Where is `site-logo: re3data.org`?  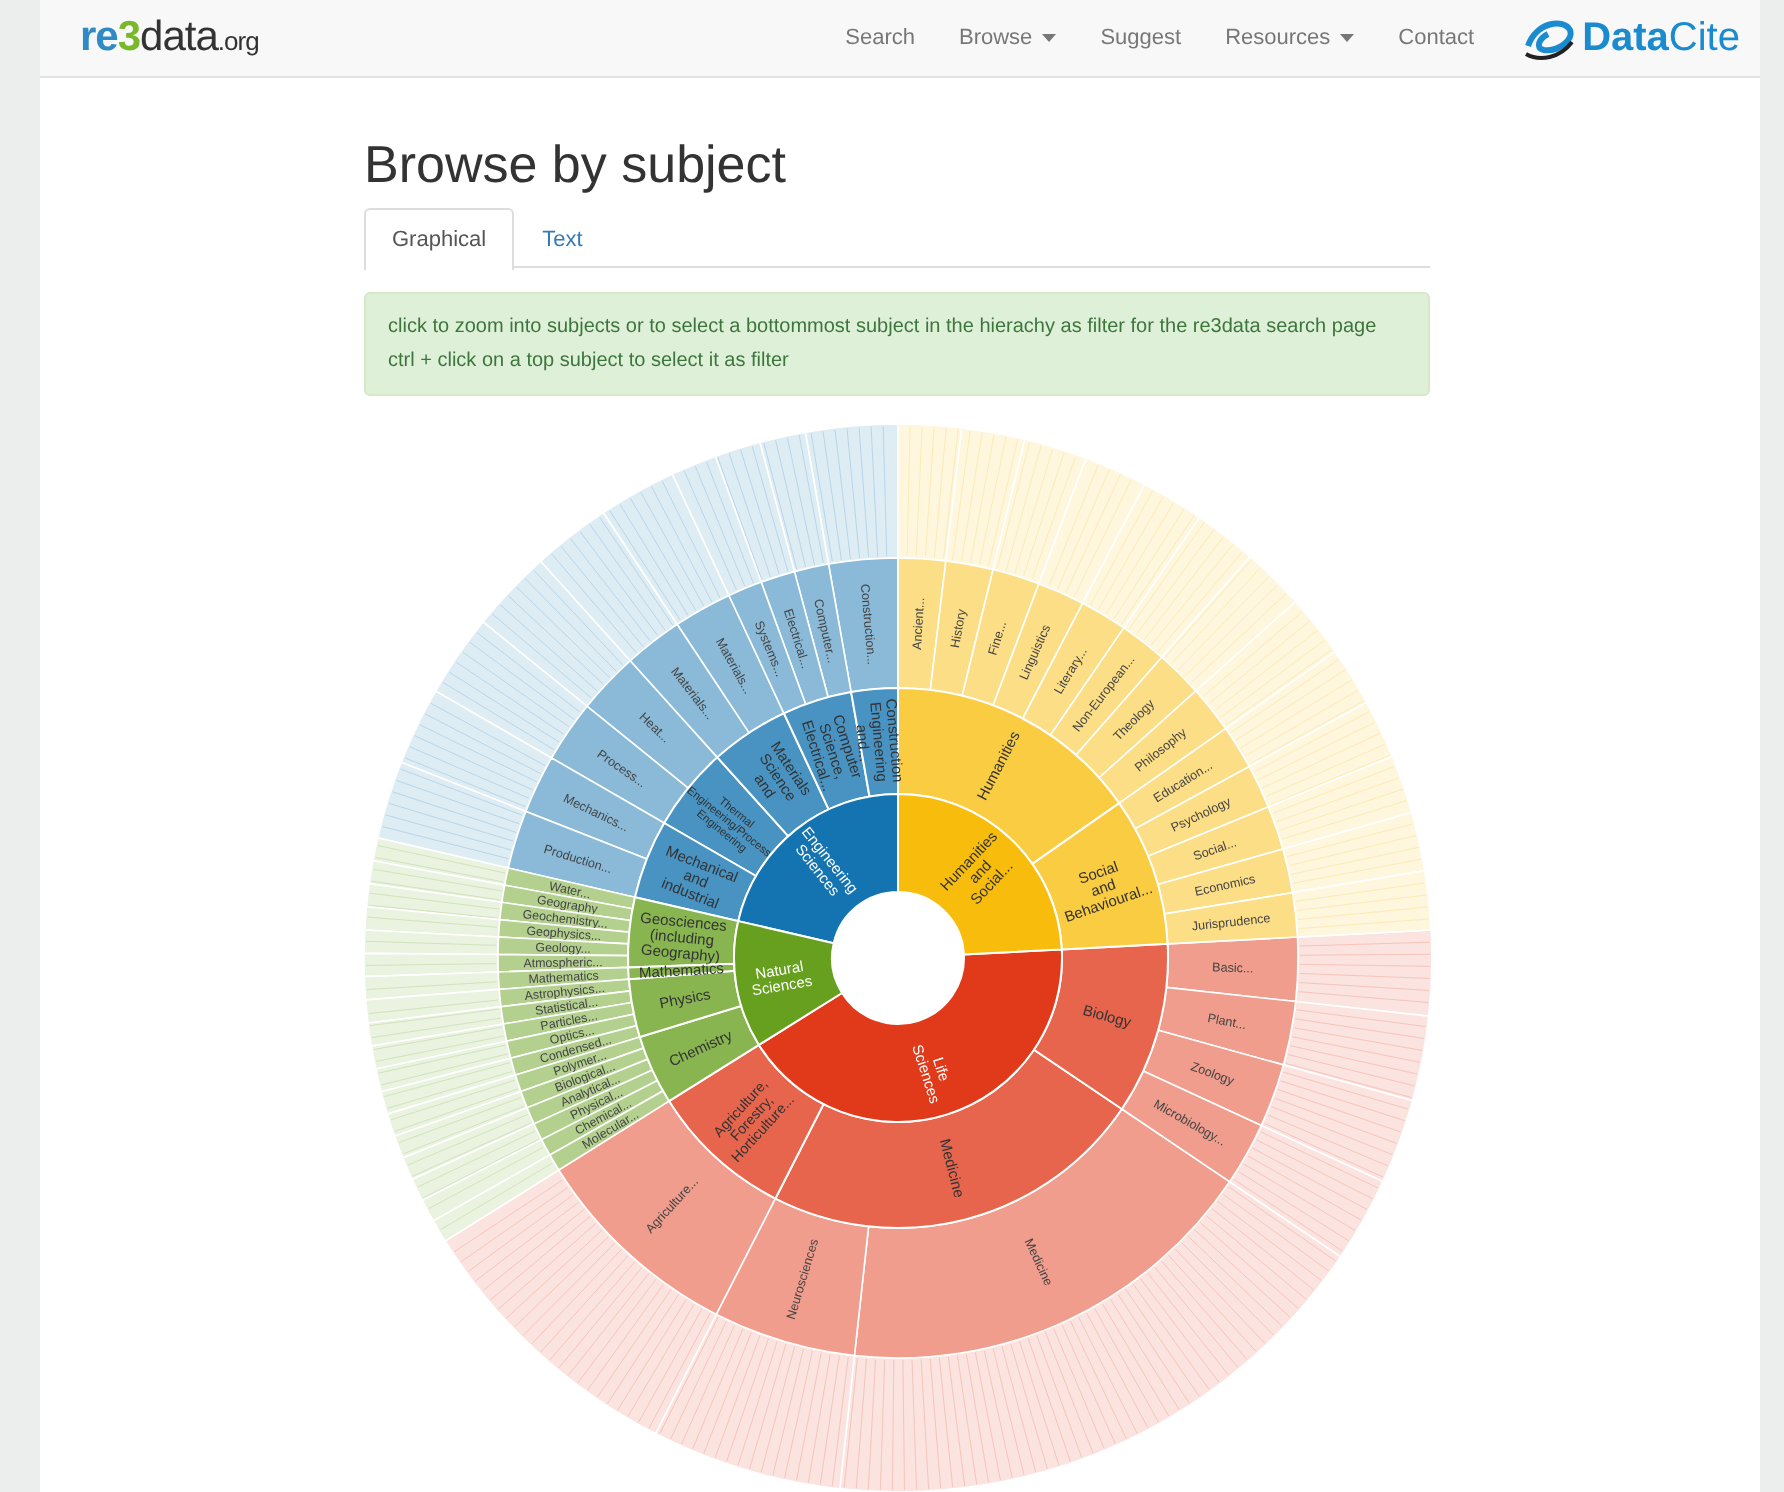 site-logo: re3data.org is located at coordinates (169, 38).